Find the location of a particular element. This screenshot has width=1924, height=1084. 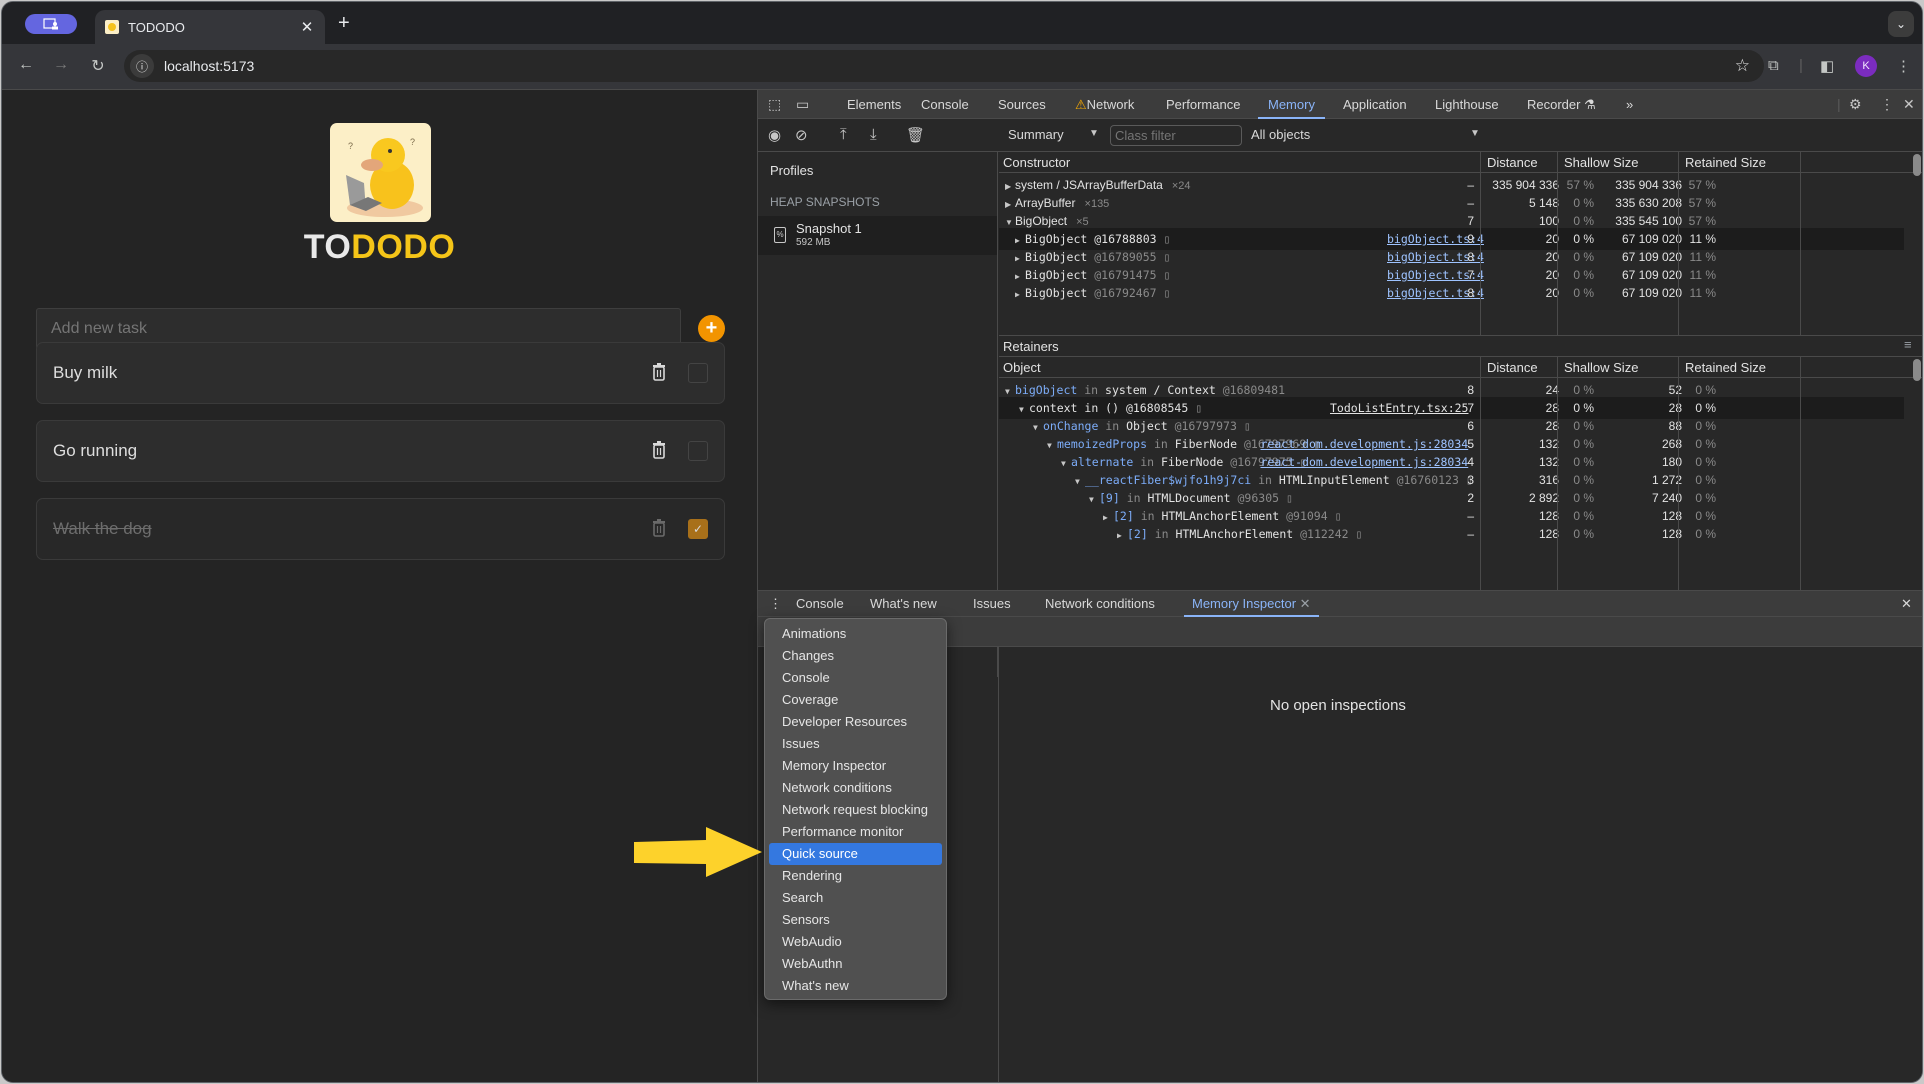

col-object: Object is located at coordinates (1022, 367).